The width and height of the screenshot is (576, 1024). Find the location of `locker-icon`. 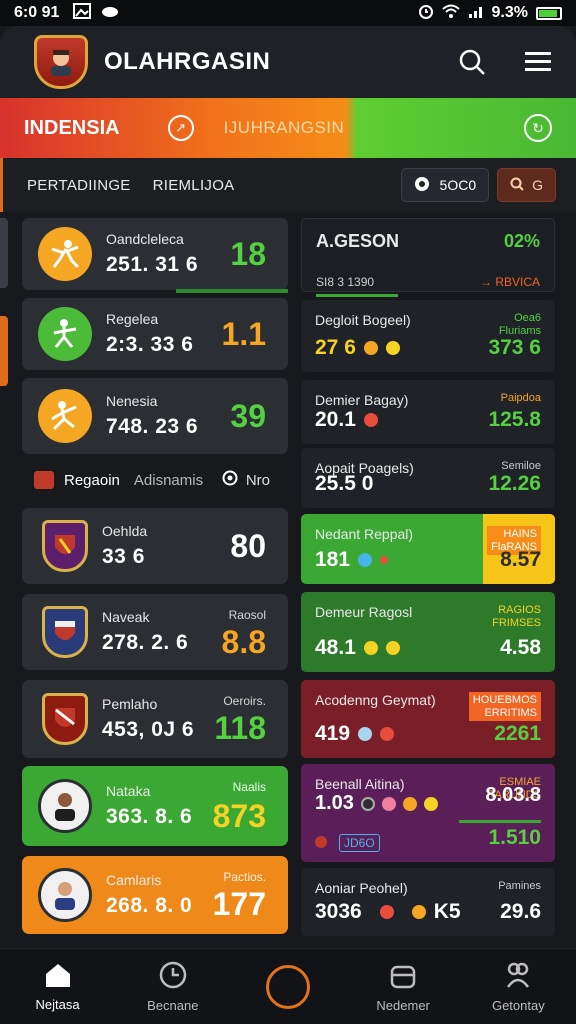

locker-icon is located at coordinates (403, 976).